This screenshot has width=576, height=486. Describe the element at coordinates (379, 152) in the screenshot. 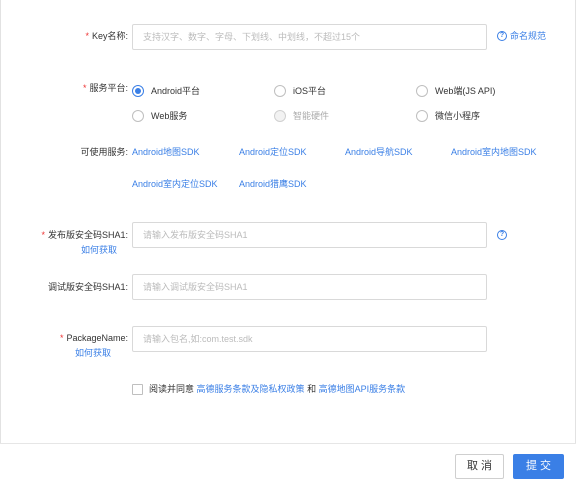

I see `service-link: Android导航SDK` at that location.